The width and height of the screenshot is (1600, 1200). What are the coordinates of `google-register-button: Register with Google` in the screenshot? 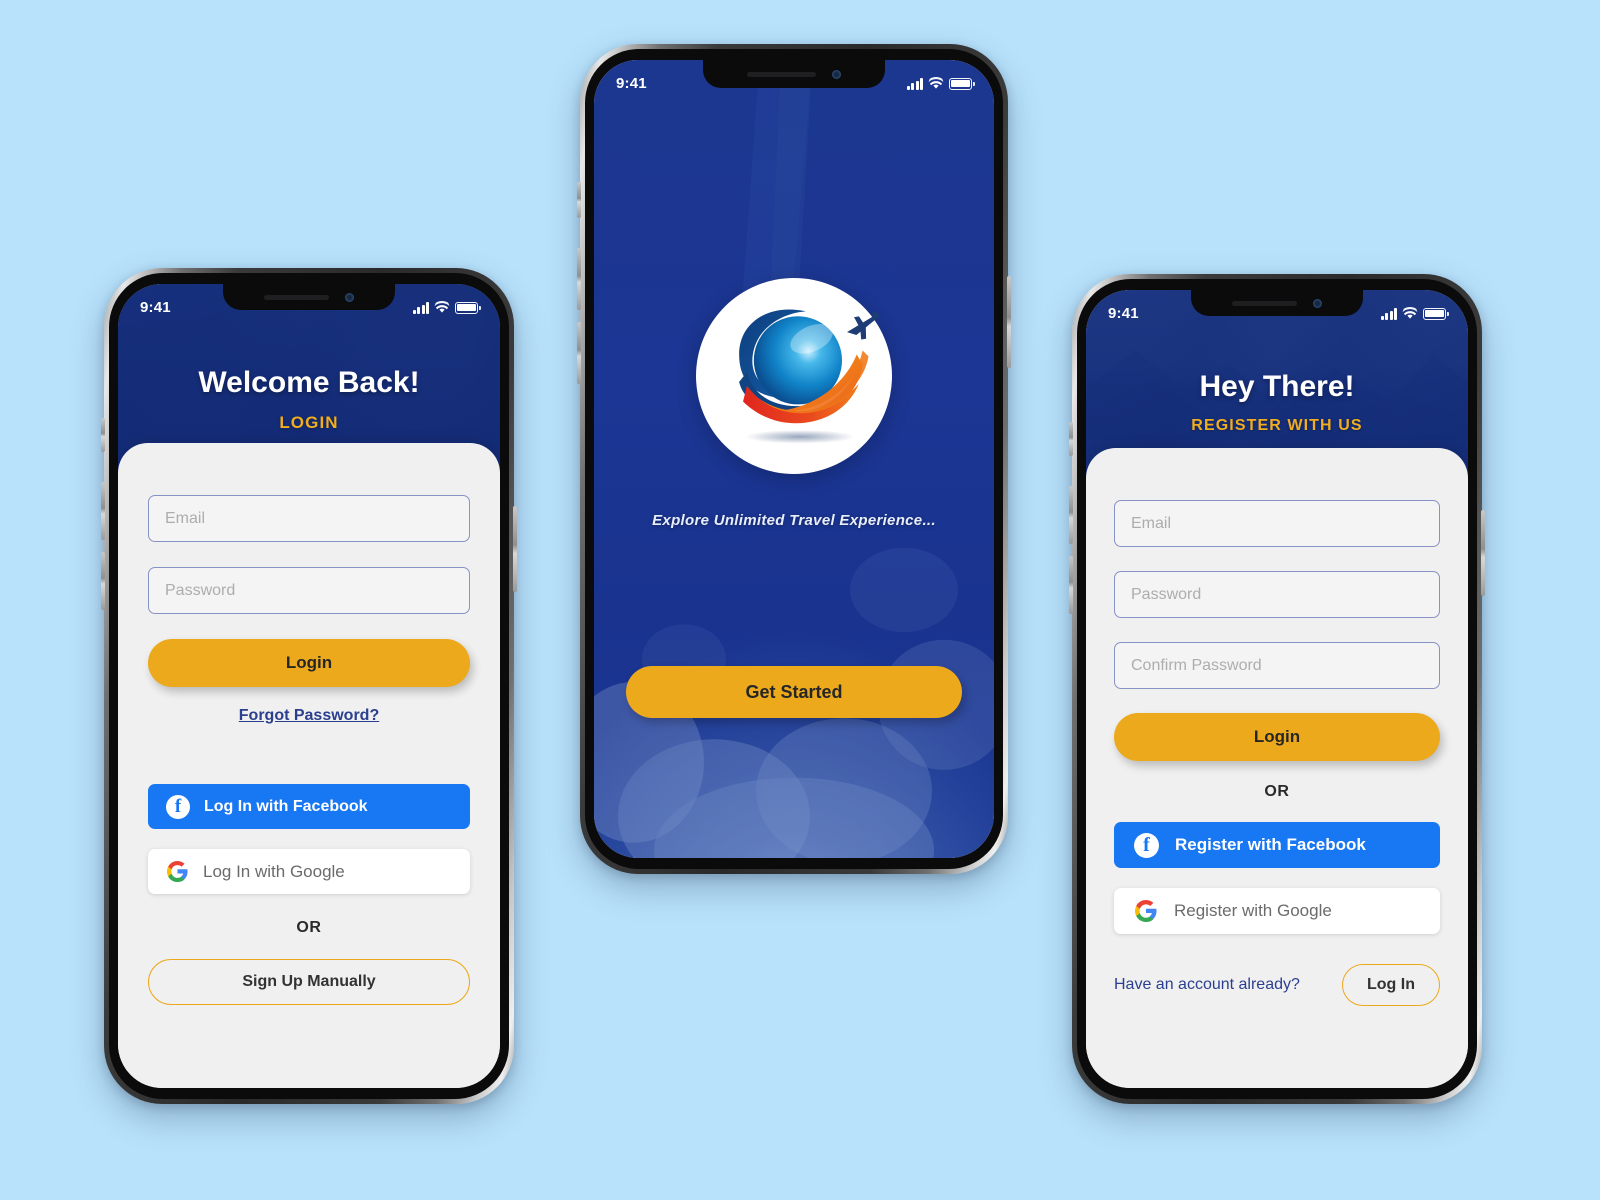 It's located at (1277, 911).